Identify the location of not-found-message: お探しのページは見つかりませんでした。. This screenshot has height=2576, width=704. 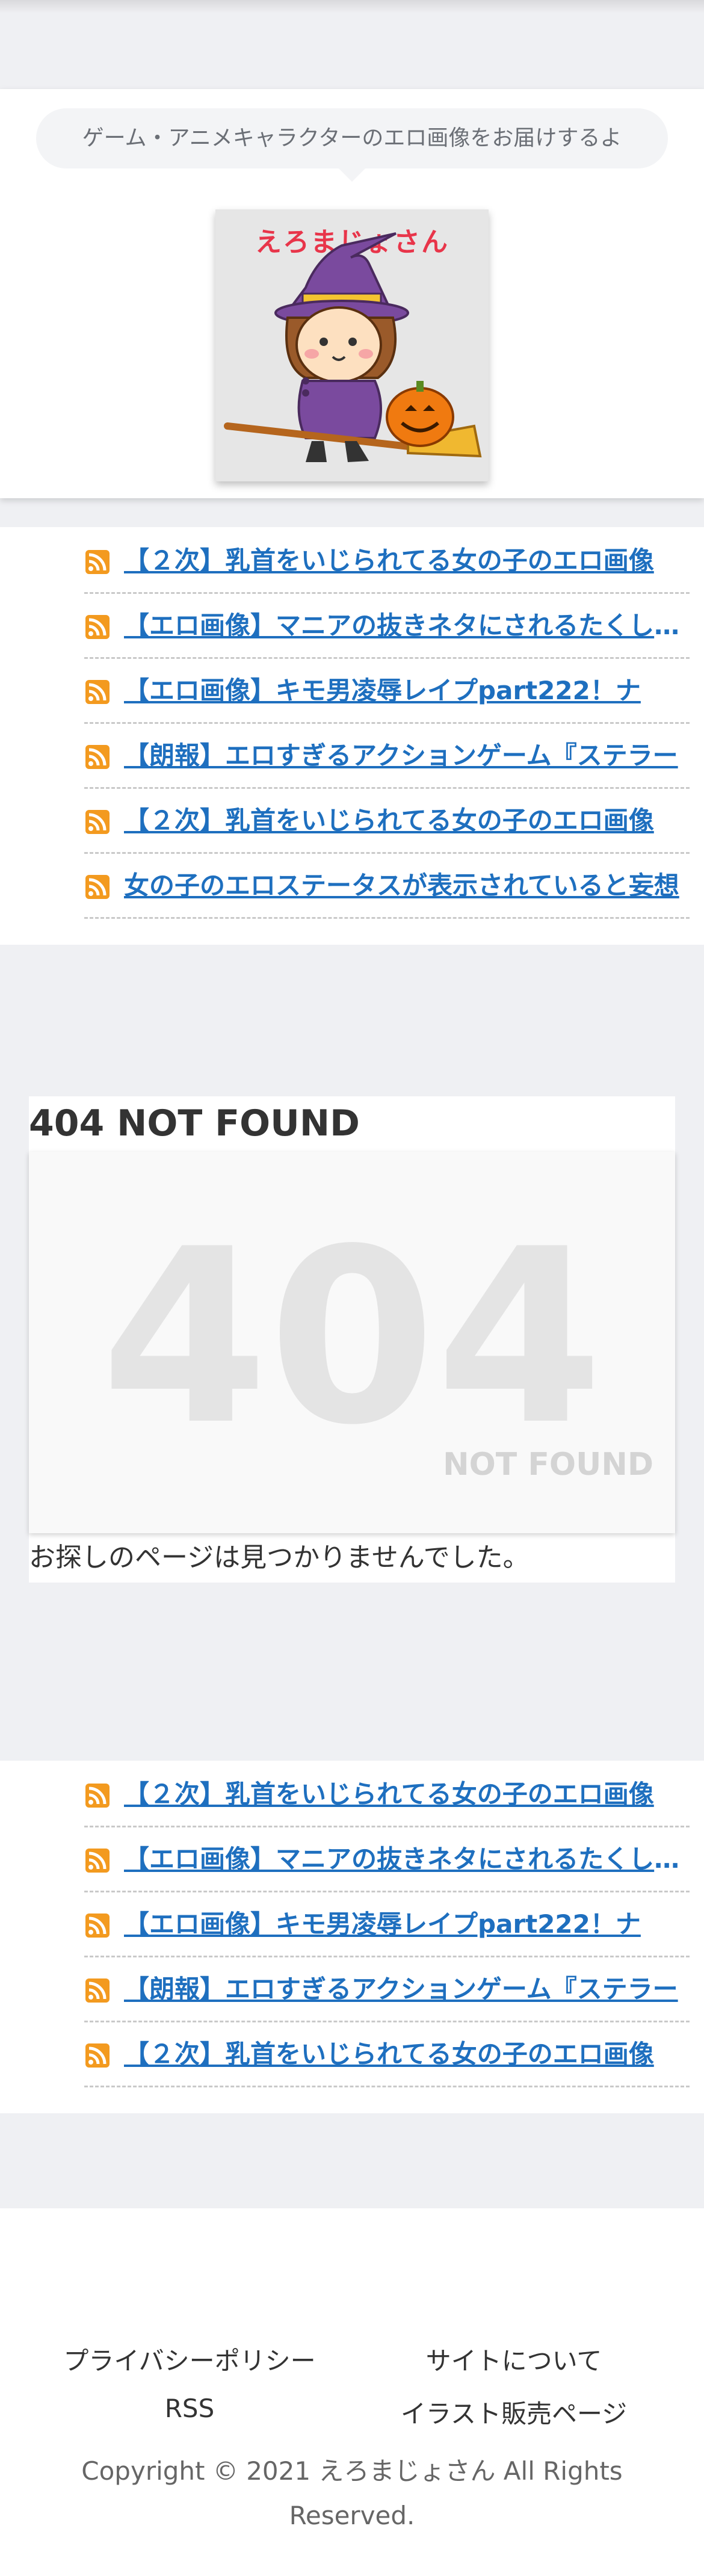
(279, 1557).